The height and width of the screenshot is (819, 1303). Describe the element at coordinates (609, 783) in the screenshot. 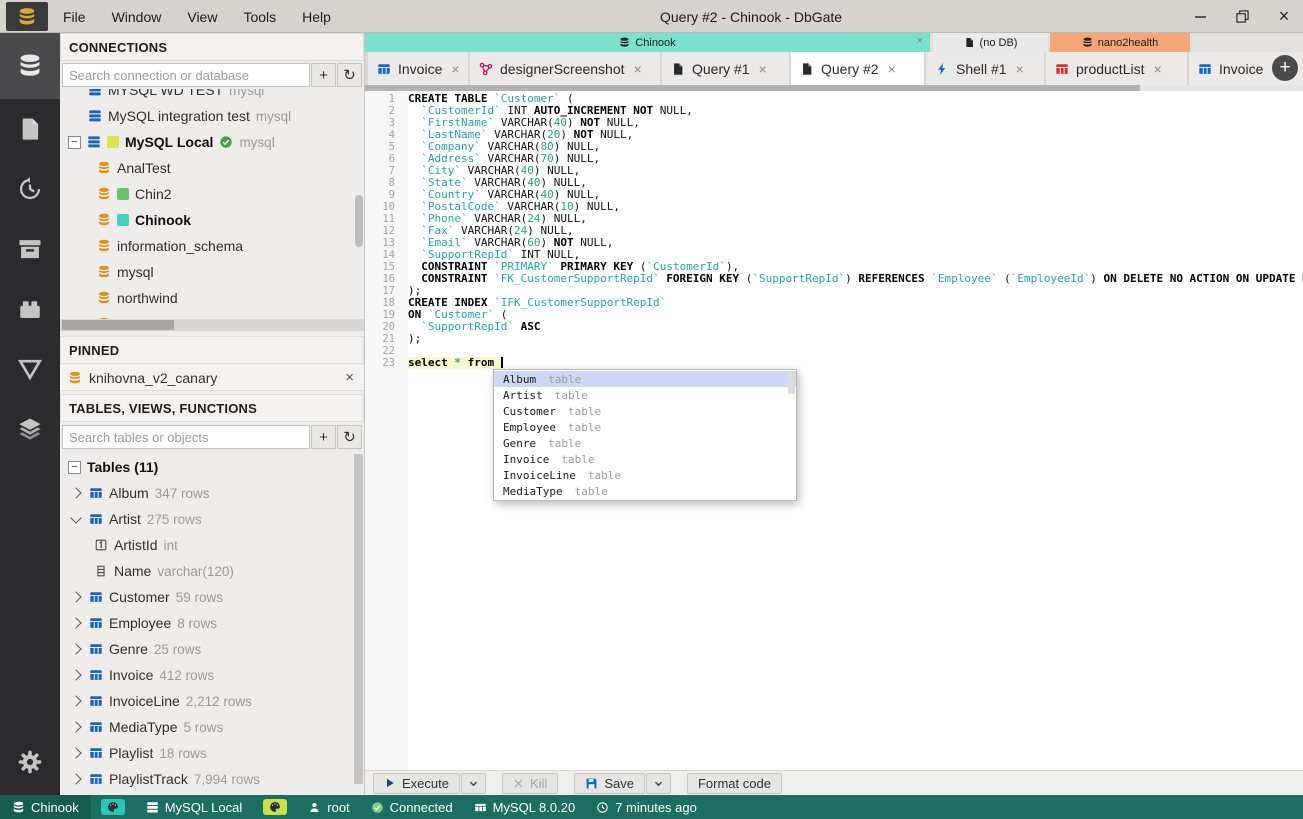

I see `save-button: Save` at that location.